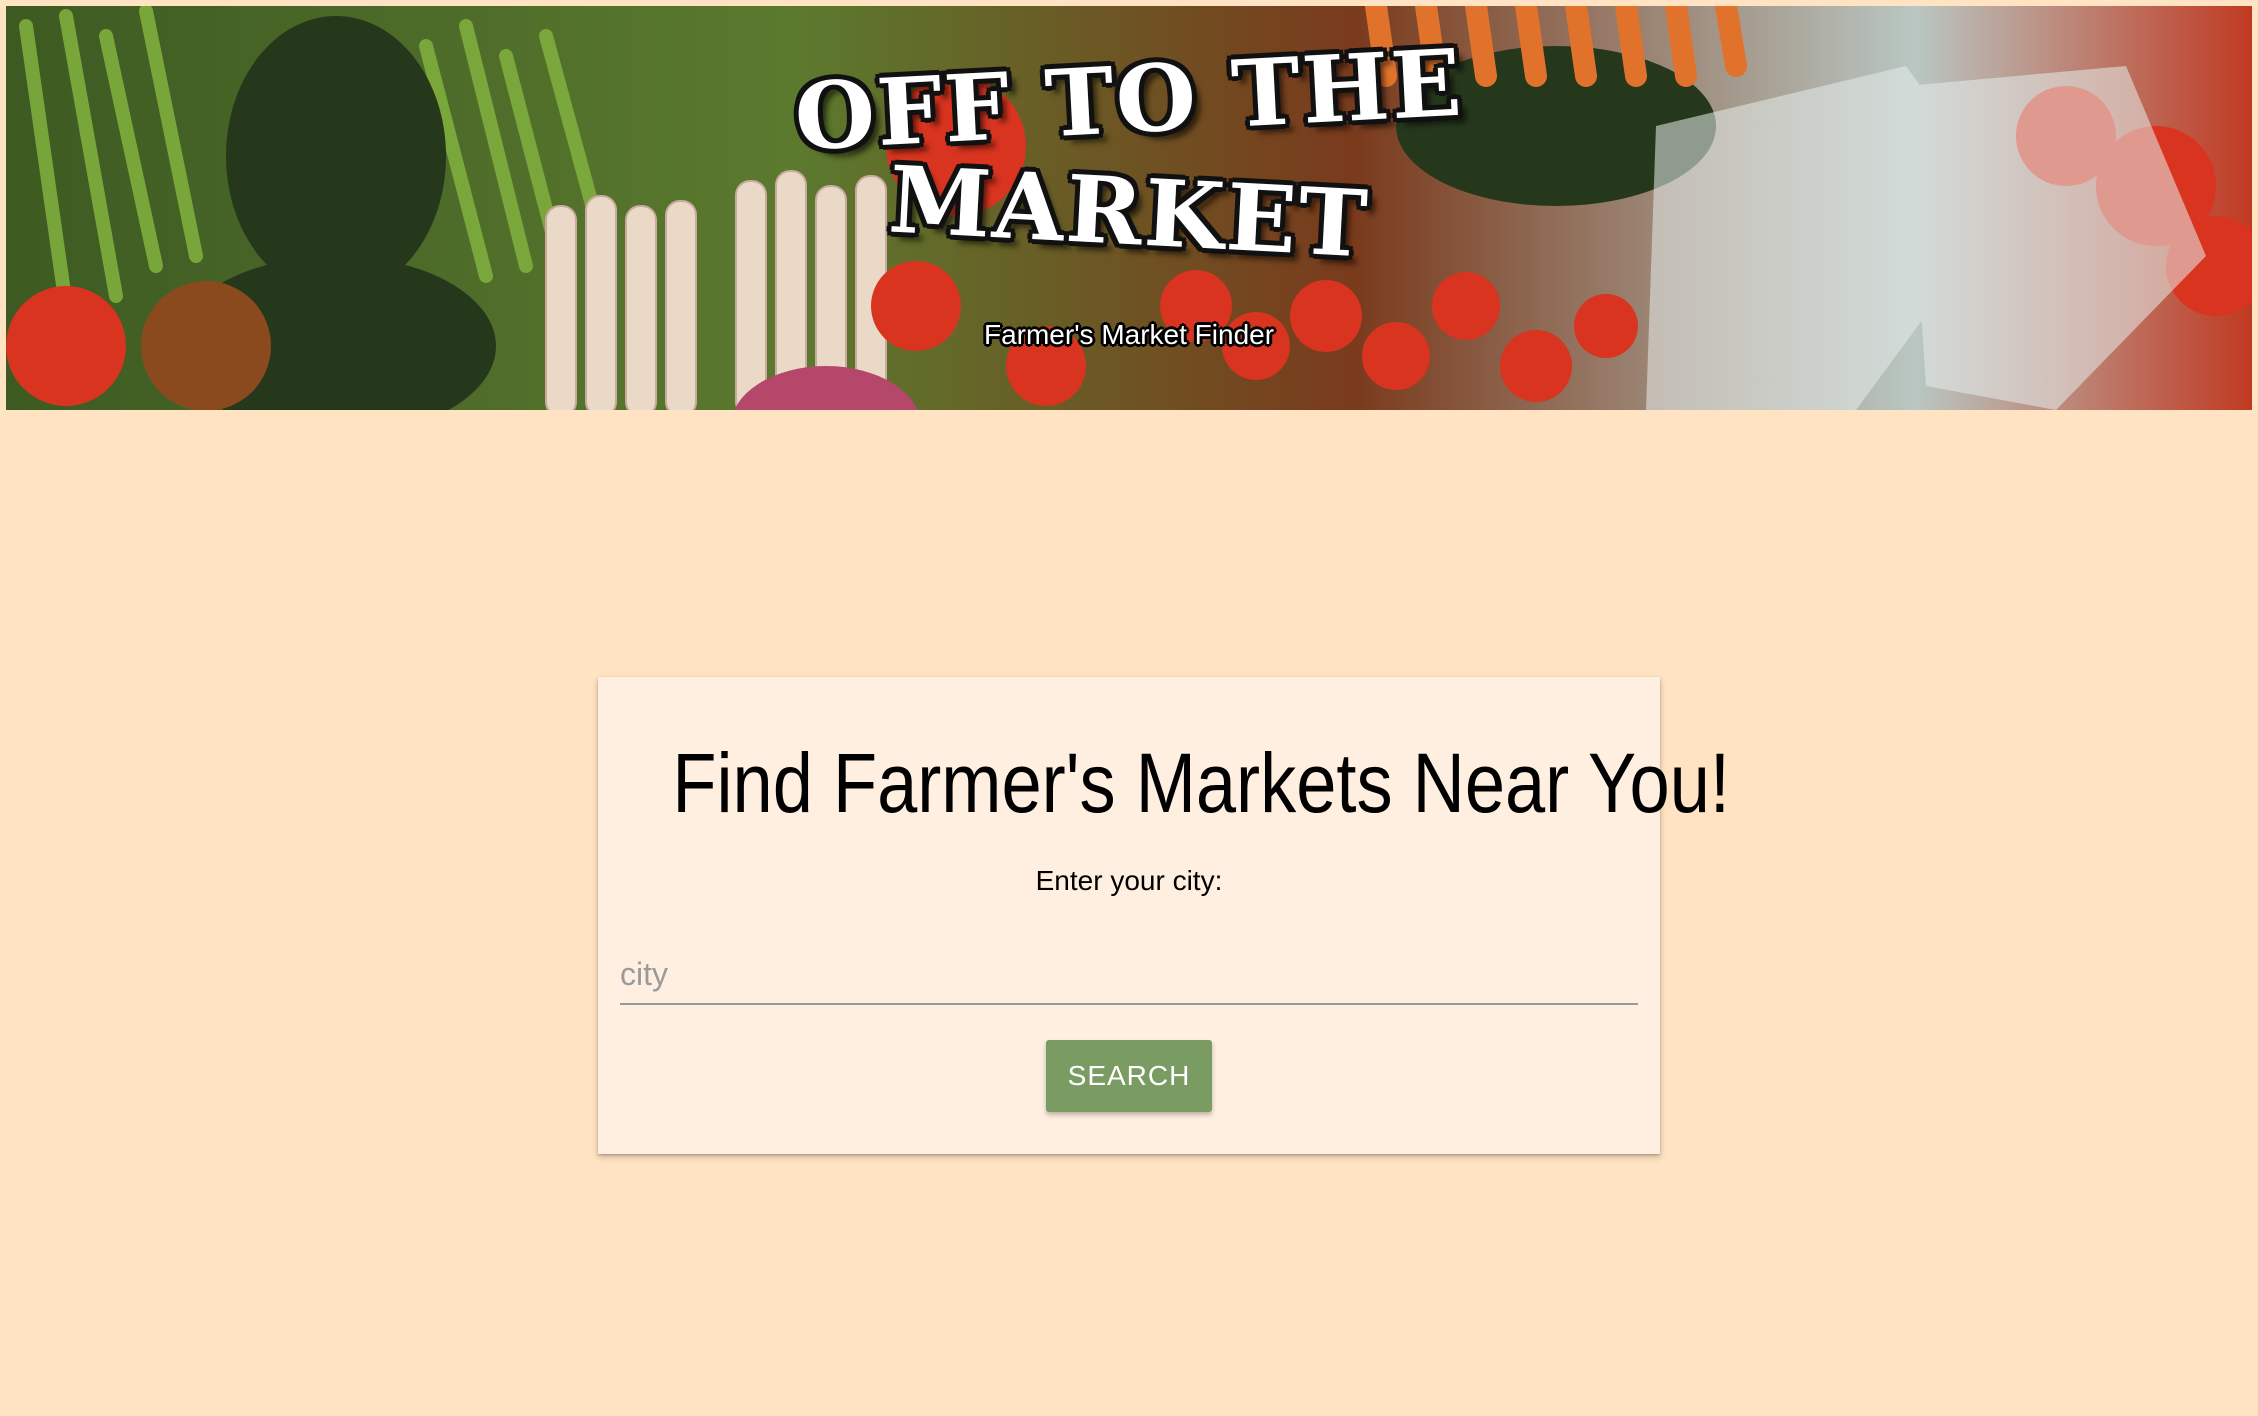  I want to click on site-subtitle: Farmer's Market Finder, so click(1129, 334).